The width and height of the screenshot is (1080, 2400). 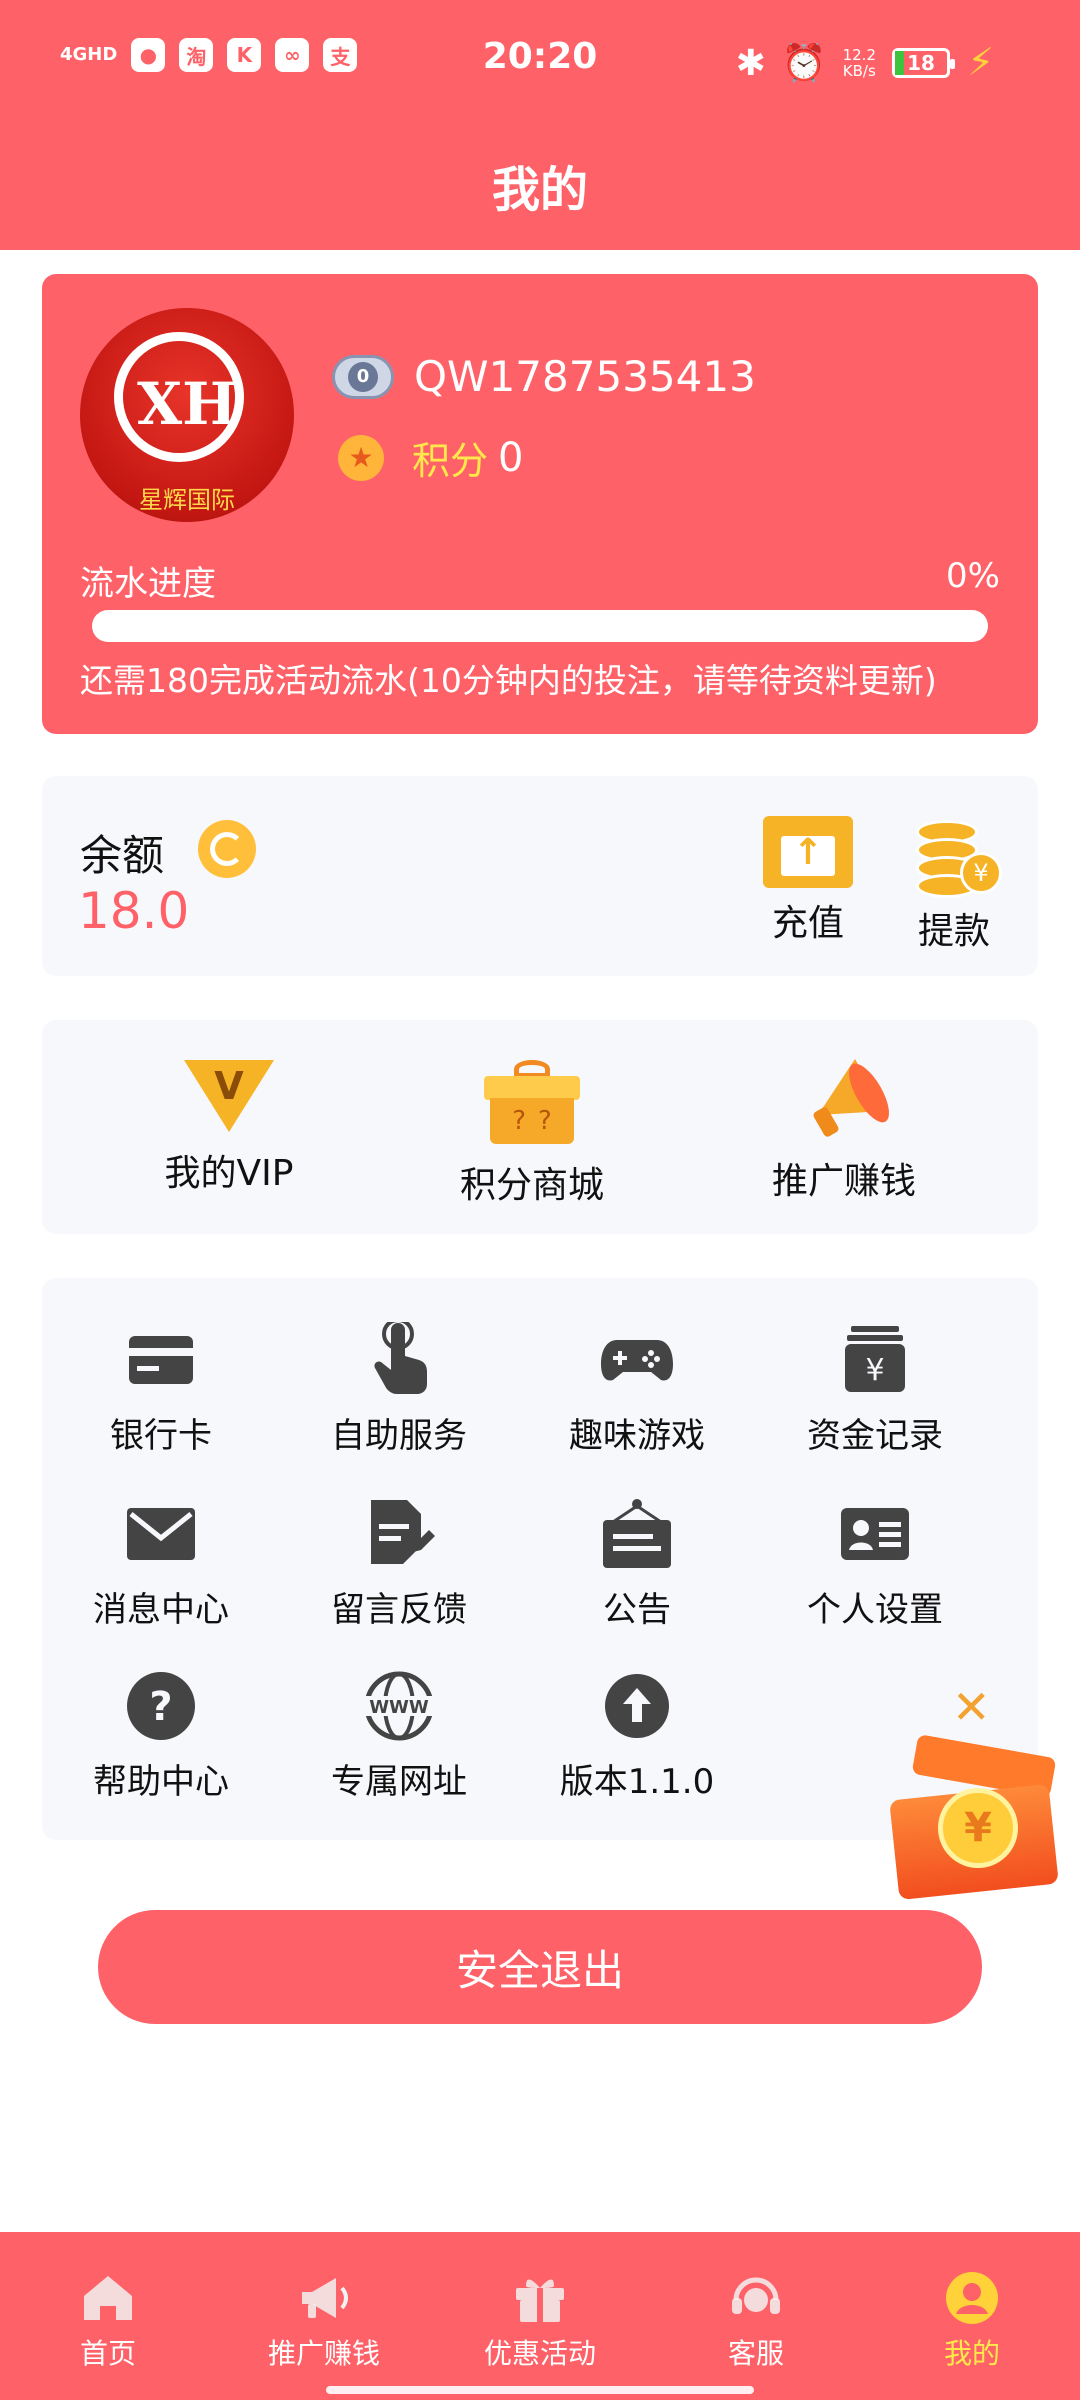 I want to click on tab-promote: 推广赚钱, so click(x=324, y=2320).